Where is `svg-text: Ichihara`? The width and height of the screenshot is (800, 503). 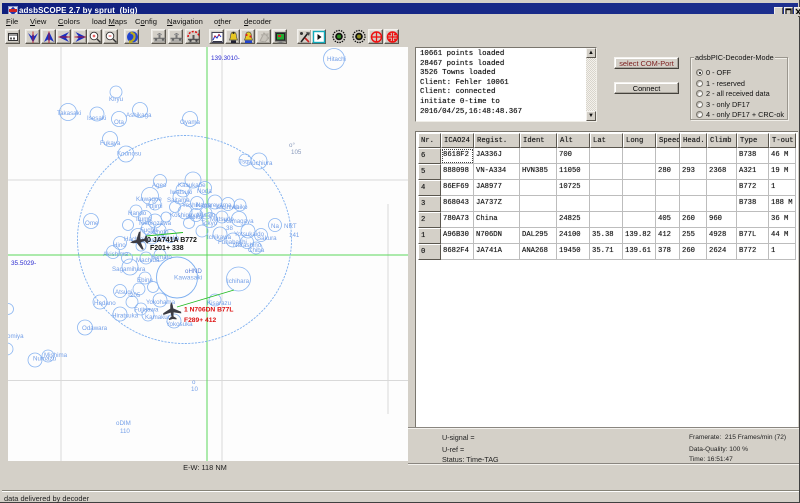 svg-text: Ichihara is located at coordinates (238, 281).